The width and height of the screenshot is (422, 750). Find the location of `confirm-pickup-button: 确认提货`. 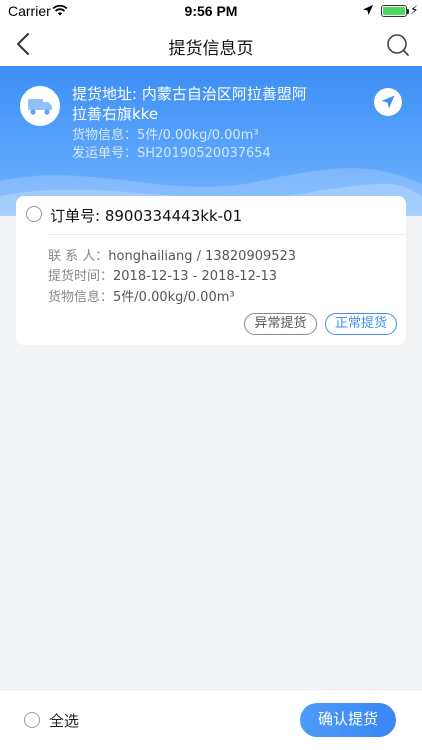

confirm-pickup-button: 确认提货 is located at coordinates (348, 720).